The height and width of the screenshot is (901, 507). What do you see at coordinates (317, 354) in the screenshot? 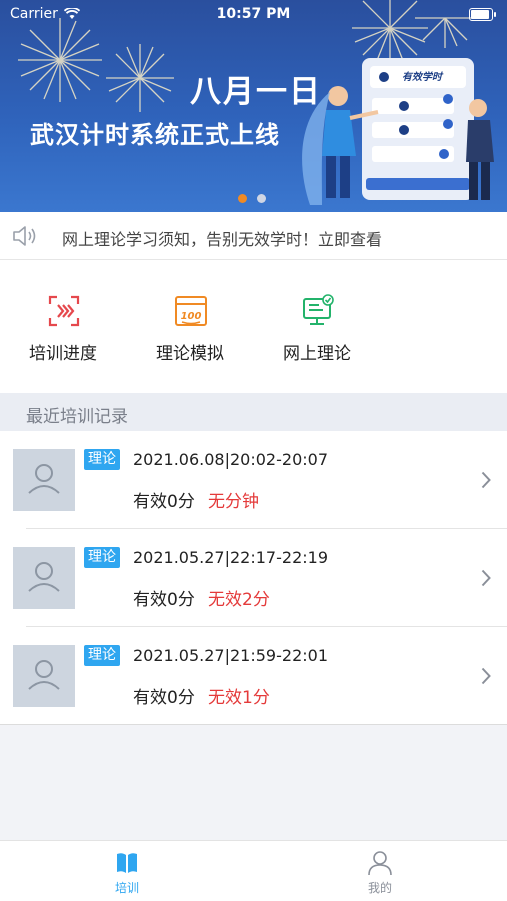
I see `menu-label: 网上理论` at bounding box center [317, 354].